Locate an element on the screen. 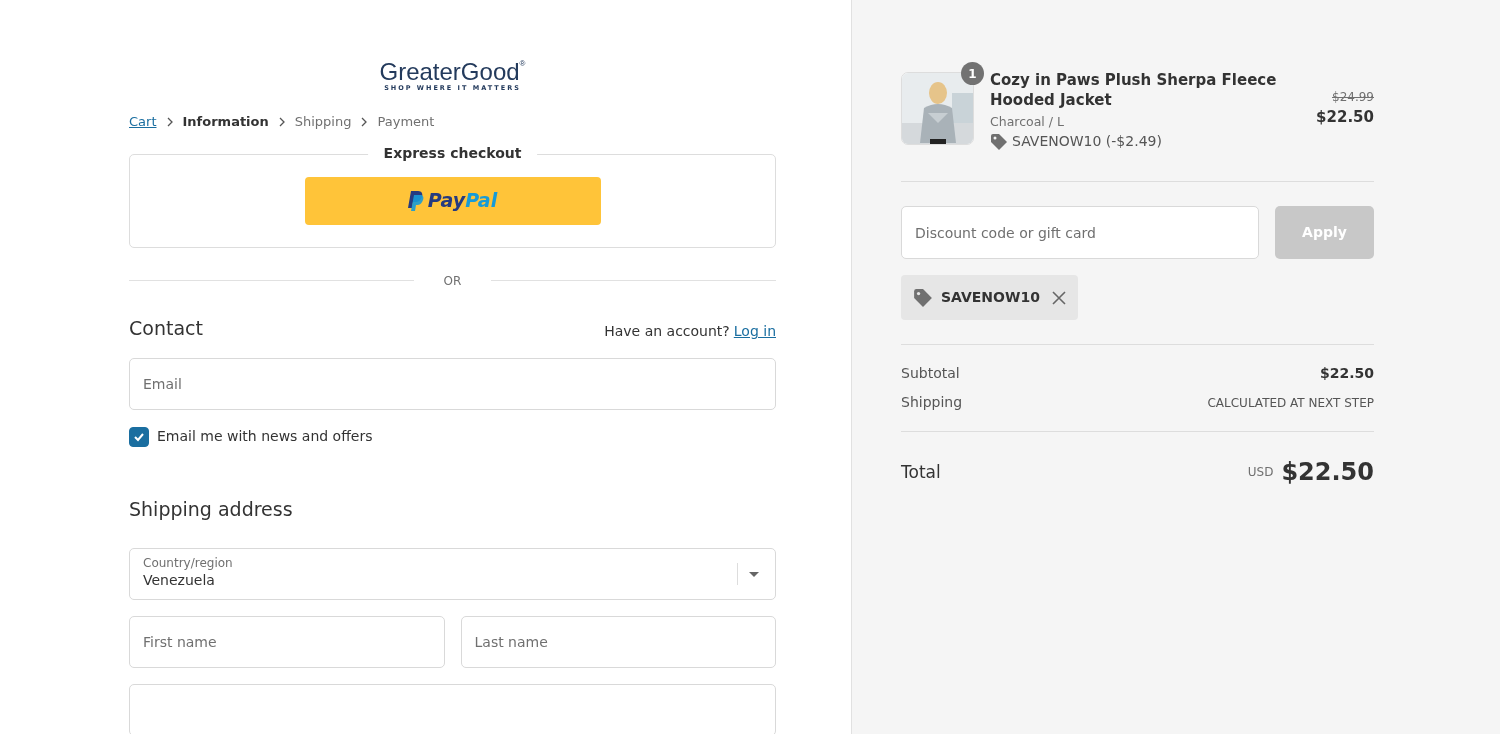 This screenshot has width=1500, height=734. original-price: $24.99 is located at coordinates (1352, 97).